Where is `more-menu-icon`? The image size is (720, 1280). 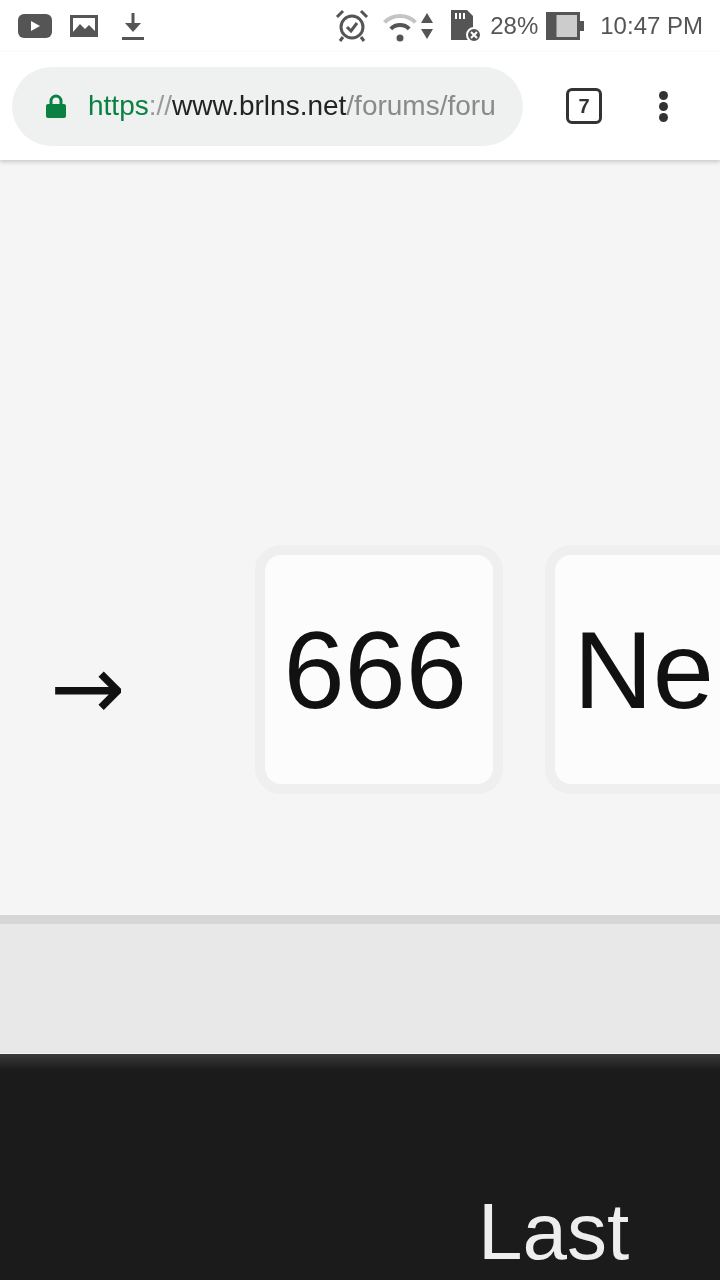
more-menu-icon is located at coordinates (663, 106).